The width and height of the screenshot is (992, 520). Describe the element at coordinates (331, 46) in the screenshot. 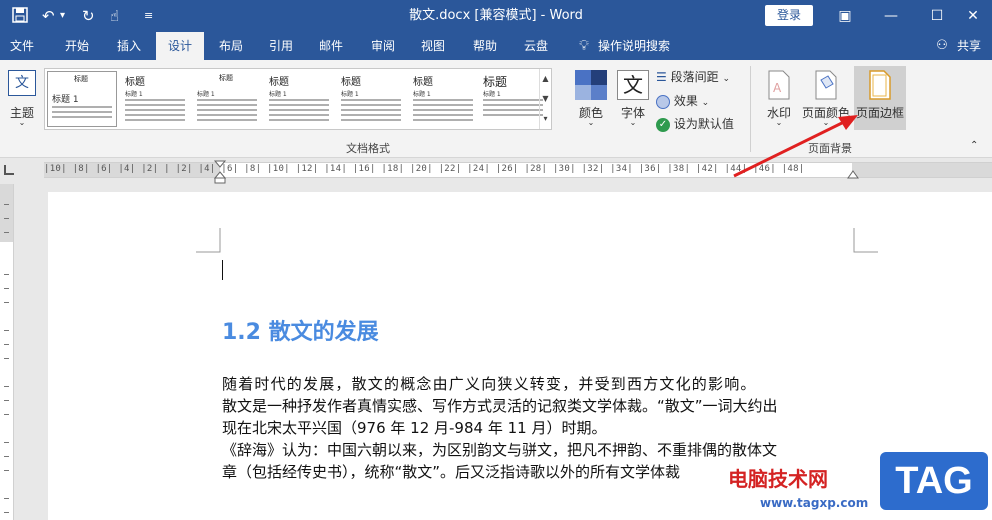

I see `tab-mailings: 邮件` at that location.